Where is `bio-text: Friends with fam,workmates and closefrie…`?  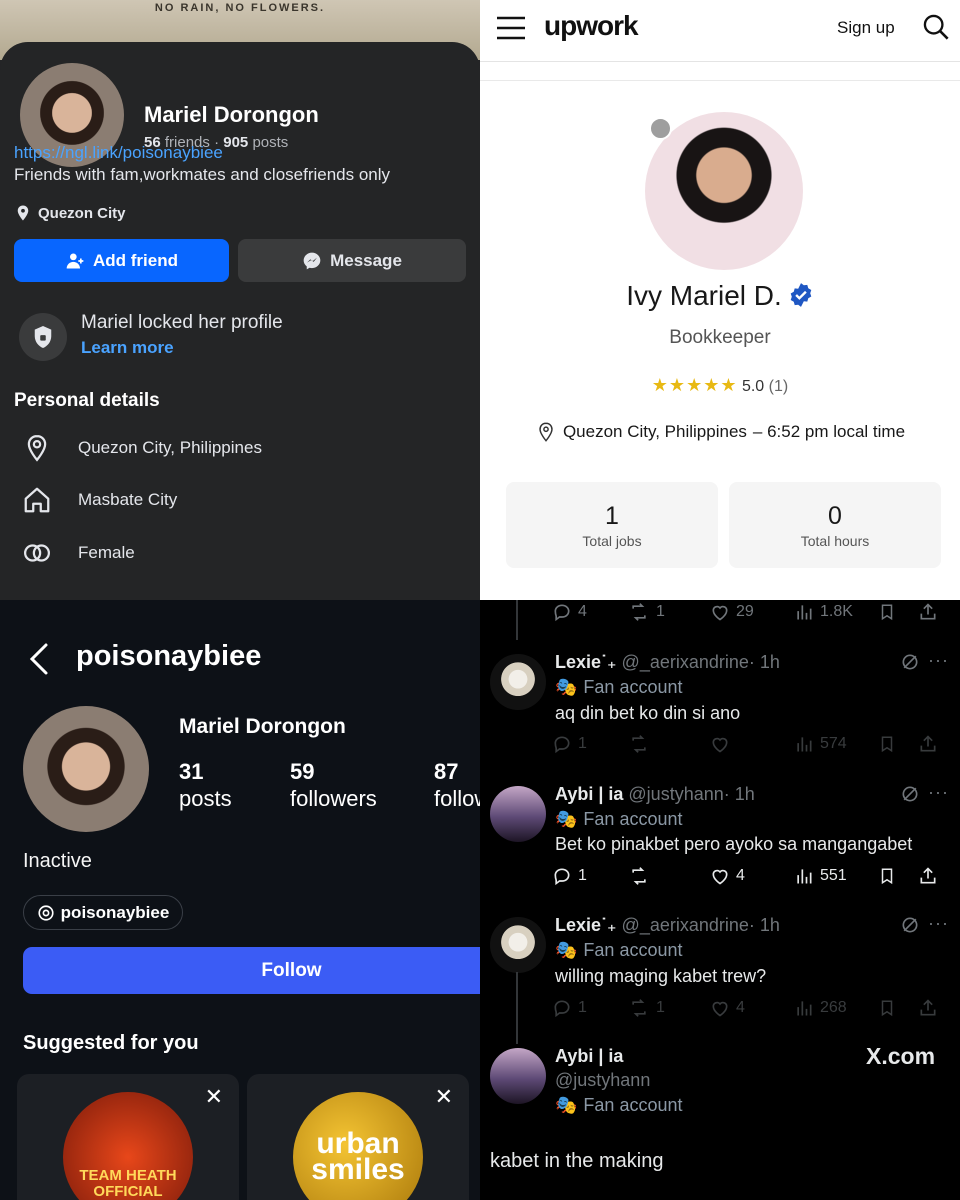
bio-text: Friends with fam,workmates and closefrie… is located at coordinates (202, 174).